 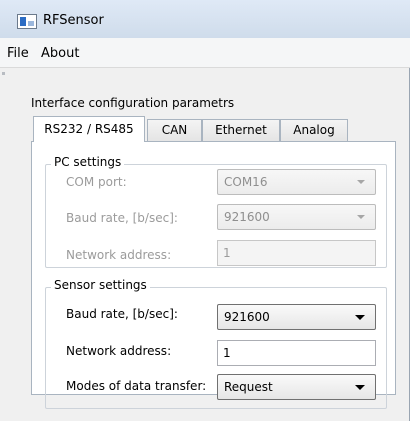 I want to click on menu-file: File, so click(x=18, y=53).